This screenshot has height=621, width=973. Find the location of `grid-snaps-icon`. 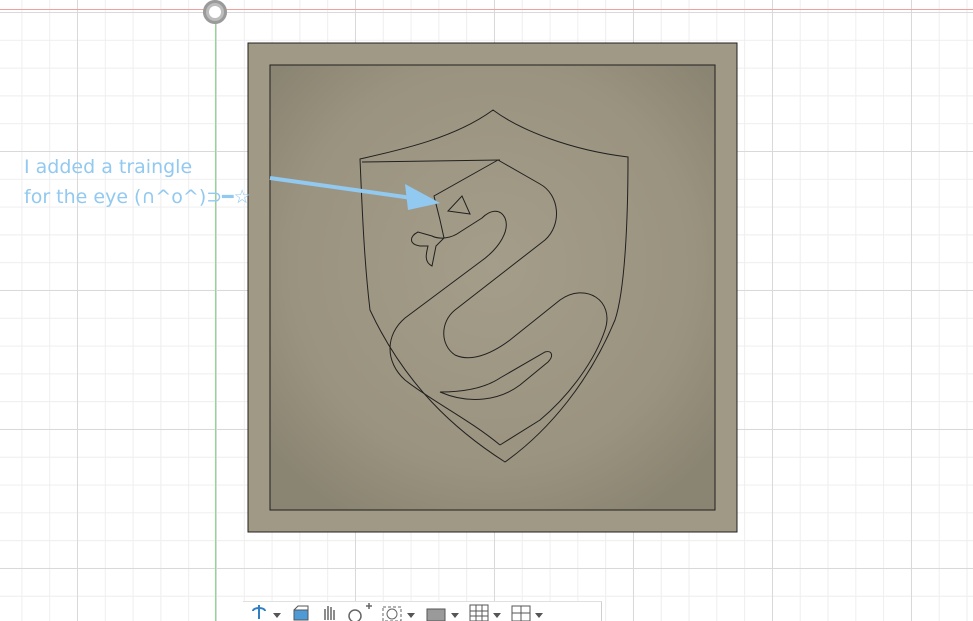

grid-snaps-icon is located at coordinates (479, 612).